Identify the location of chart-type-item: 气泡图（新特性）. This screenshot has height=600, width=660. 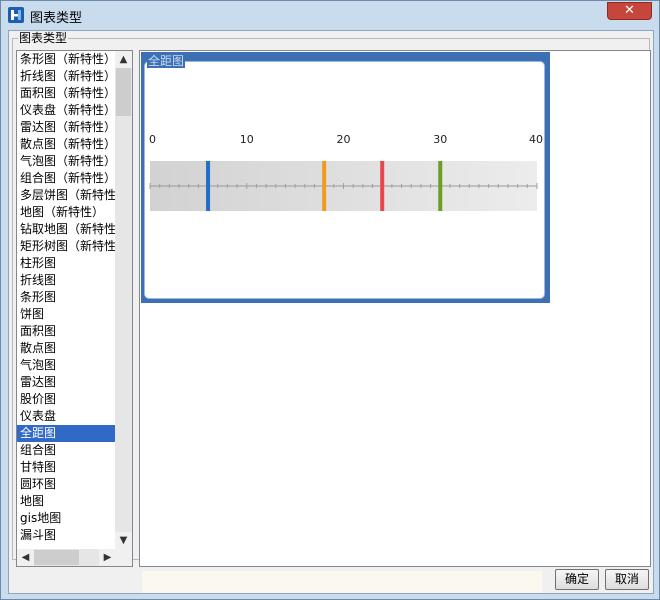
(66, 161).